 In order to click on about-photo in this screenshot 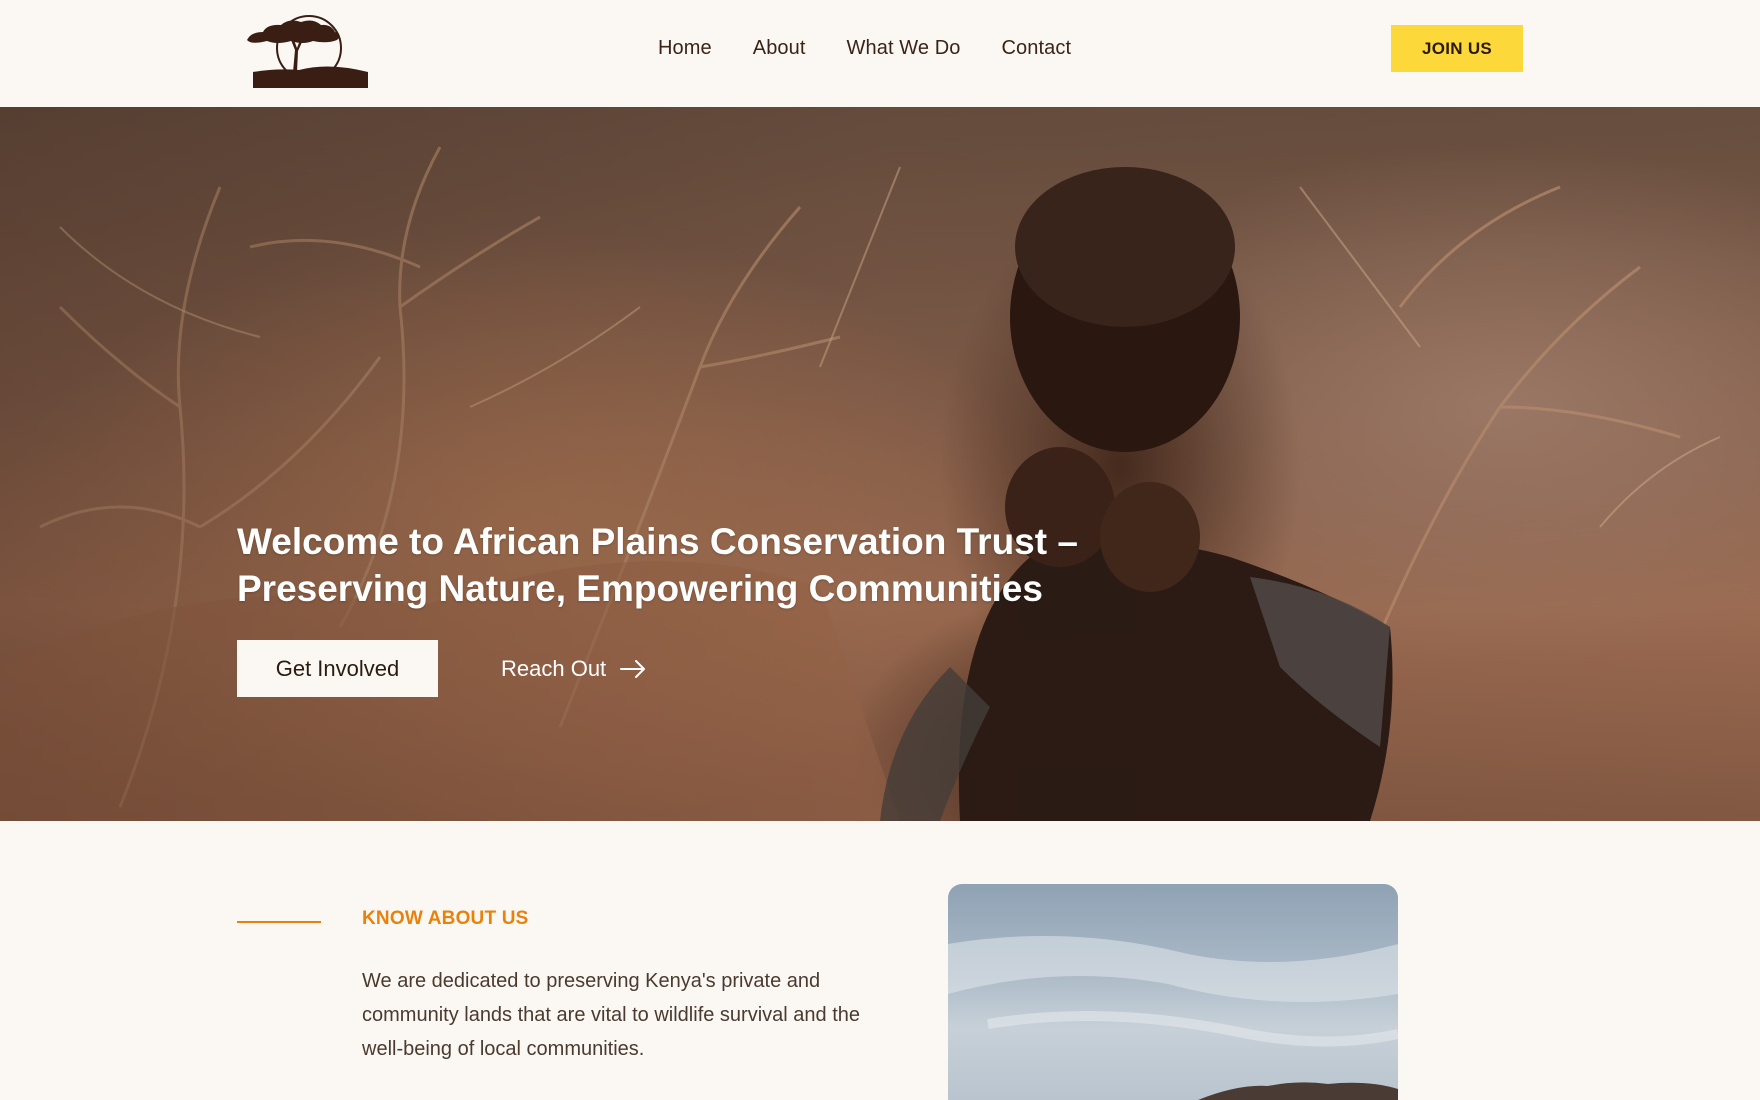, I will do `click(1173, 992)`.